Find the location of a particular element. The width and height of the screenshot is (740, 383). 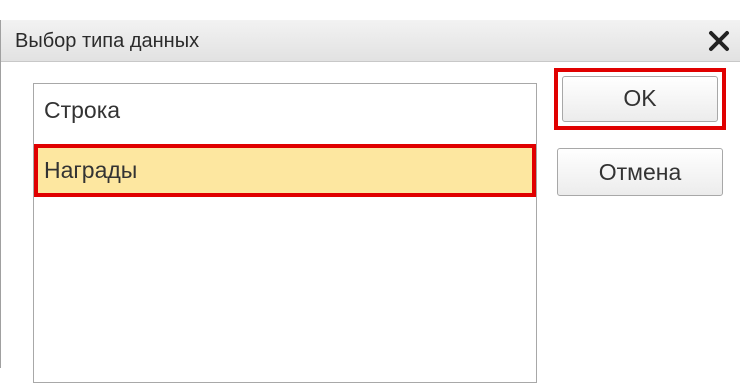

close-icon is located at coordinates (719, 41).